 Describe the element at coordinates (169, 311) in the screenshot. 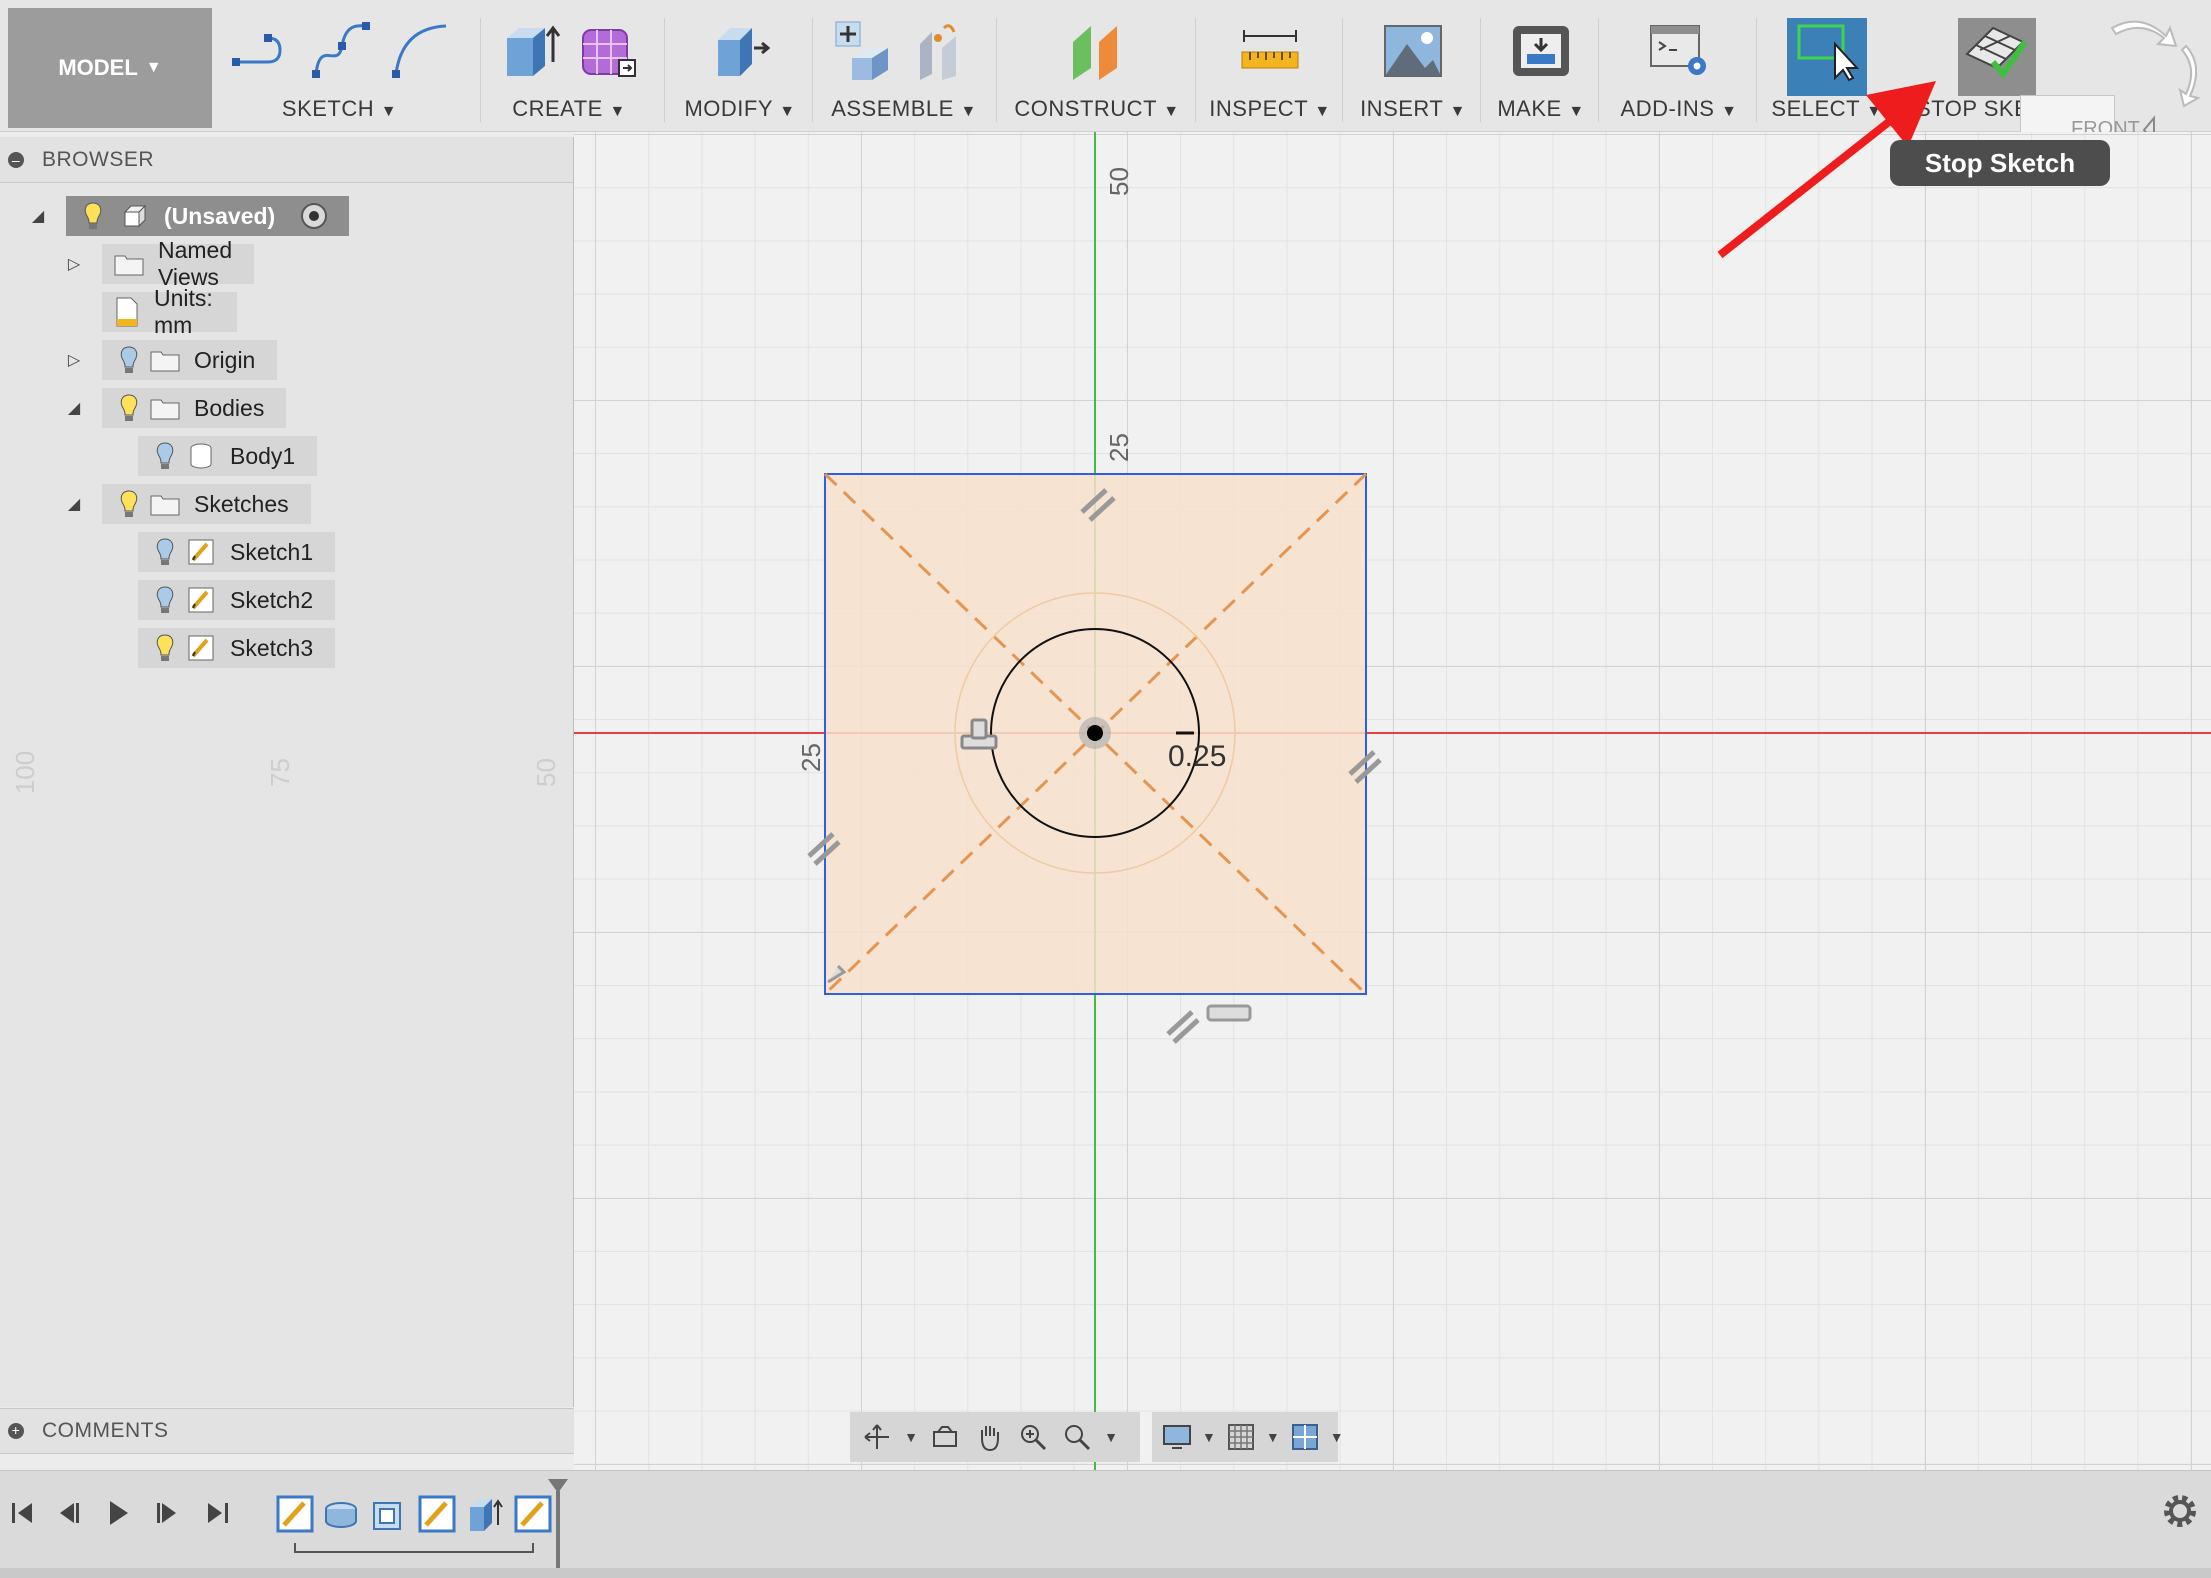

I see `tree-item-units: Units: mm` at that location.